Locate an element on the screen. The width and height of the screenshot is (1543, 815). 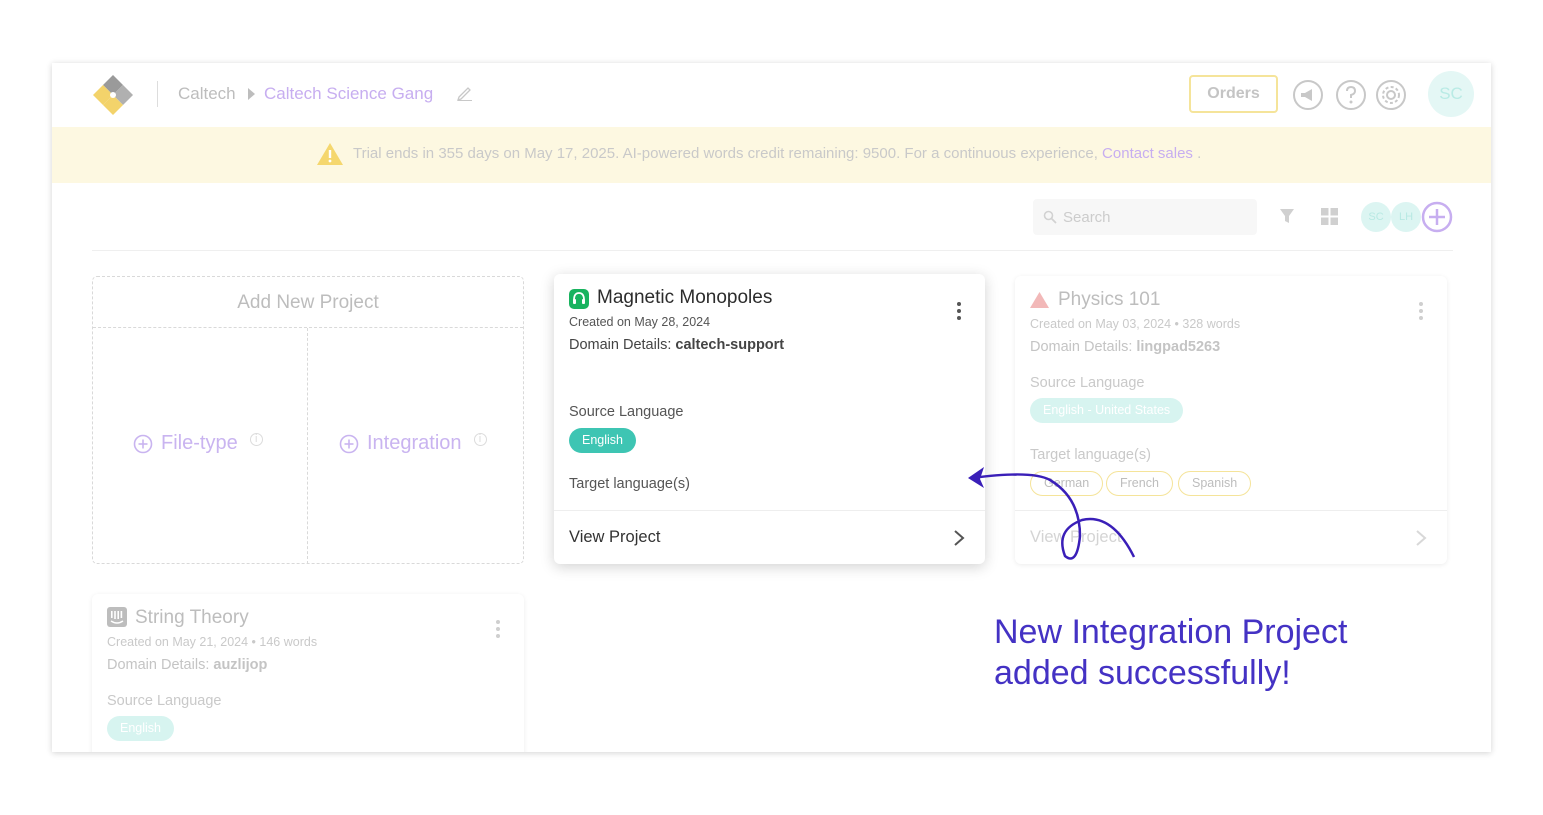
add-file-type-option: File-type i is located at coordinates (198, 443).